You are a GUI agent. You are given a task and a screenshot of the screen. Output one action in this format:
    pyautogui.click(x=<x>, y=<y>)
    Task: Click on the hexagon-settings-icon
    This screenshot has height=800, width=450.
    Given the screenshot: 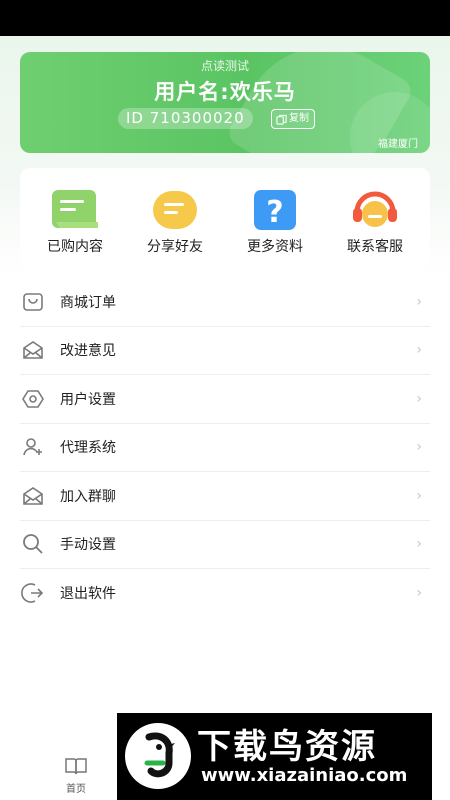 What is the action you would take?
    pyautogui.click(x=33, y=399)
    